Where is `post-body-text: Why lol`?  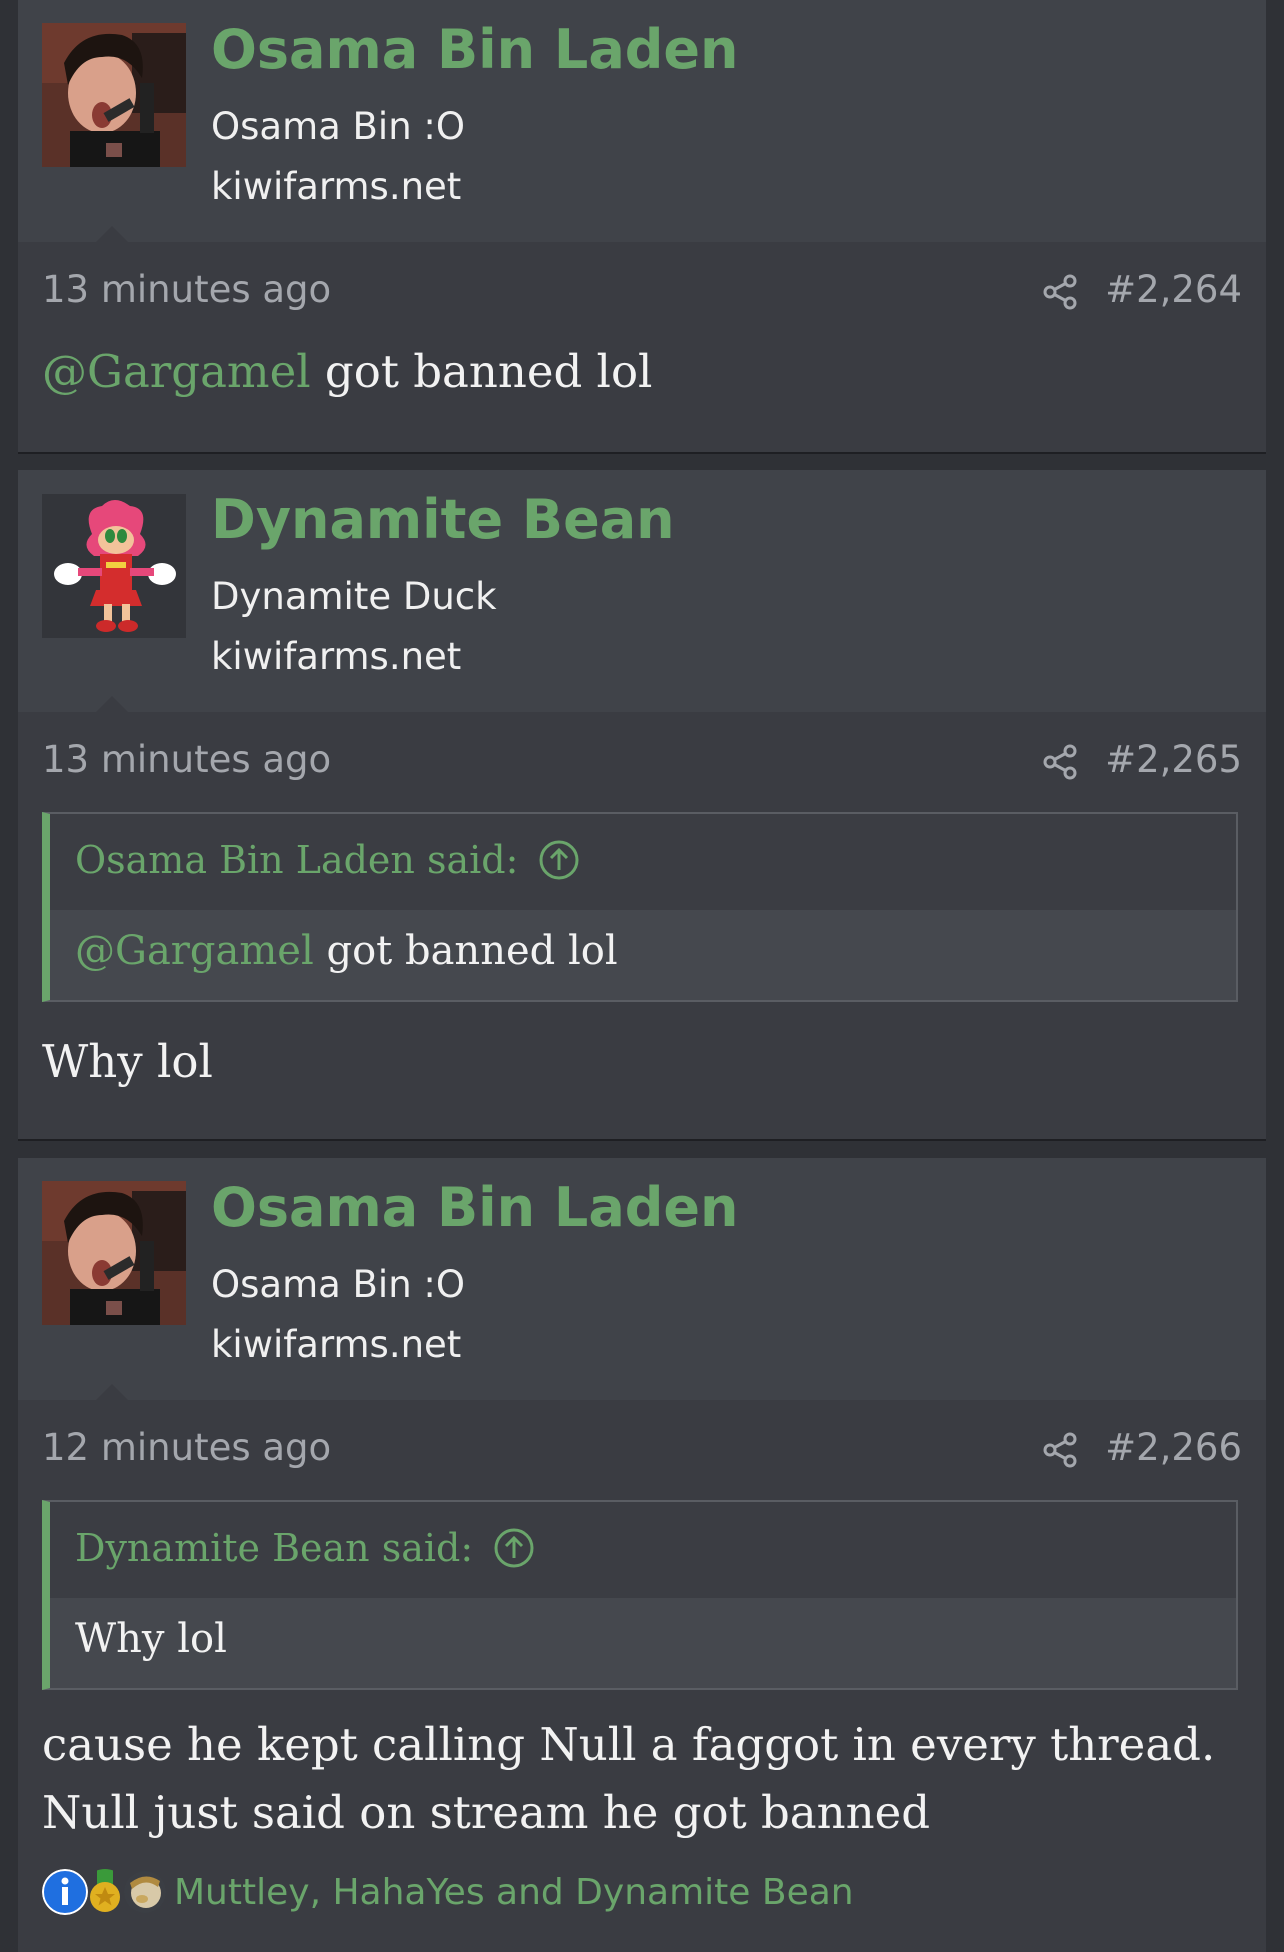 post-body-text: Why lol is located at coordinates (127, 1061).